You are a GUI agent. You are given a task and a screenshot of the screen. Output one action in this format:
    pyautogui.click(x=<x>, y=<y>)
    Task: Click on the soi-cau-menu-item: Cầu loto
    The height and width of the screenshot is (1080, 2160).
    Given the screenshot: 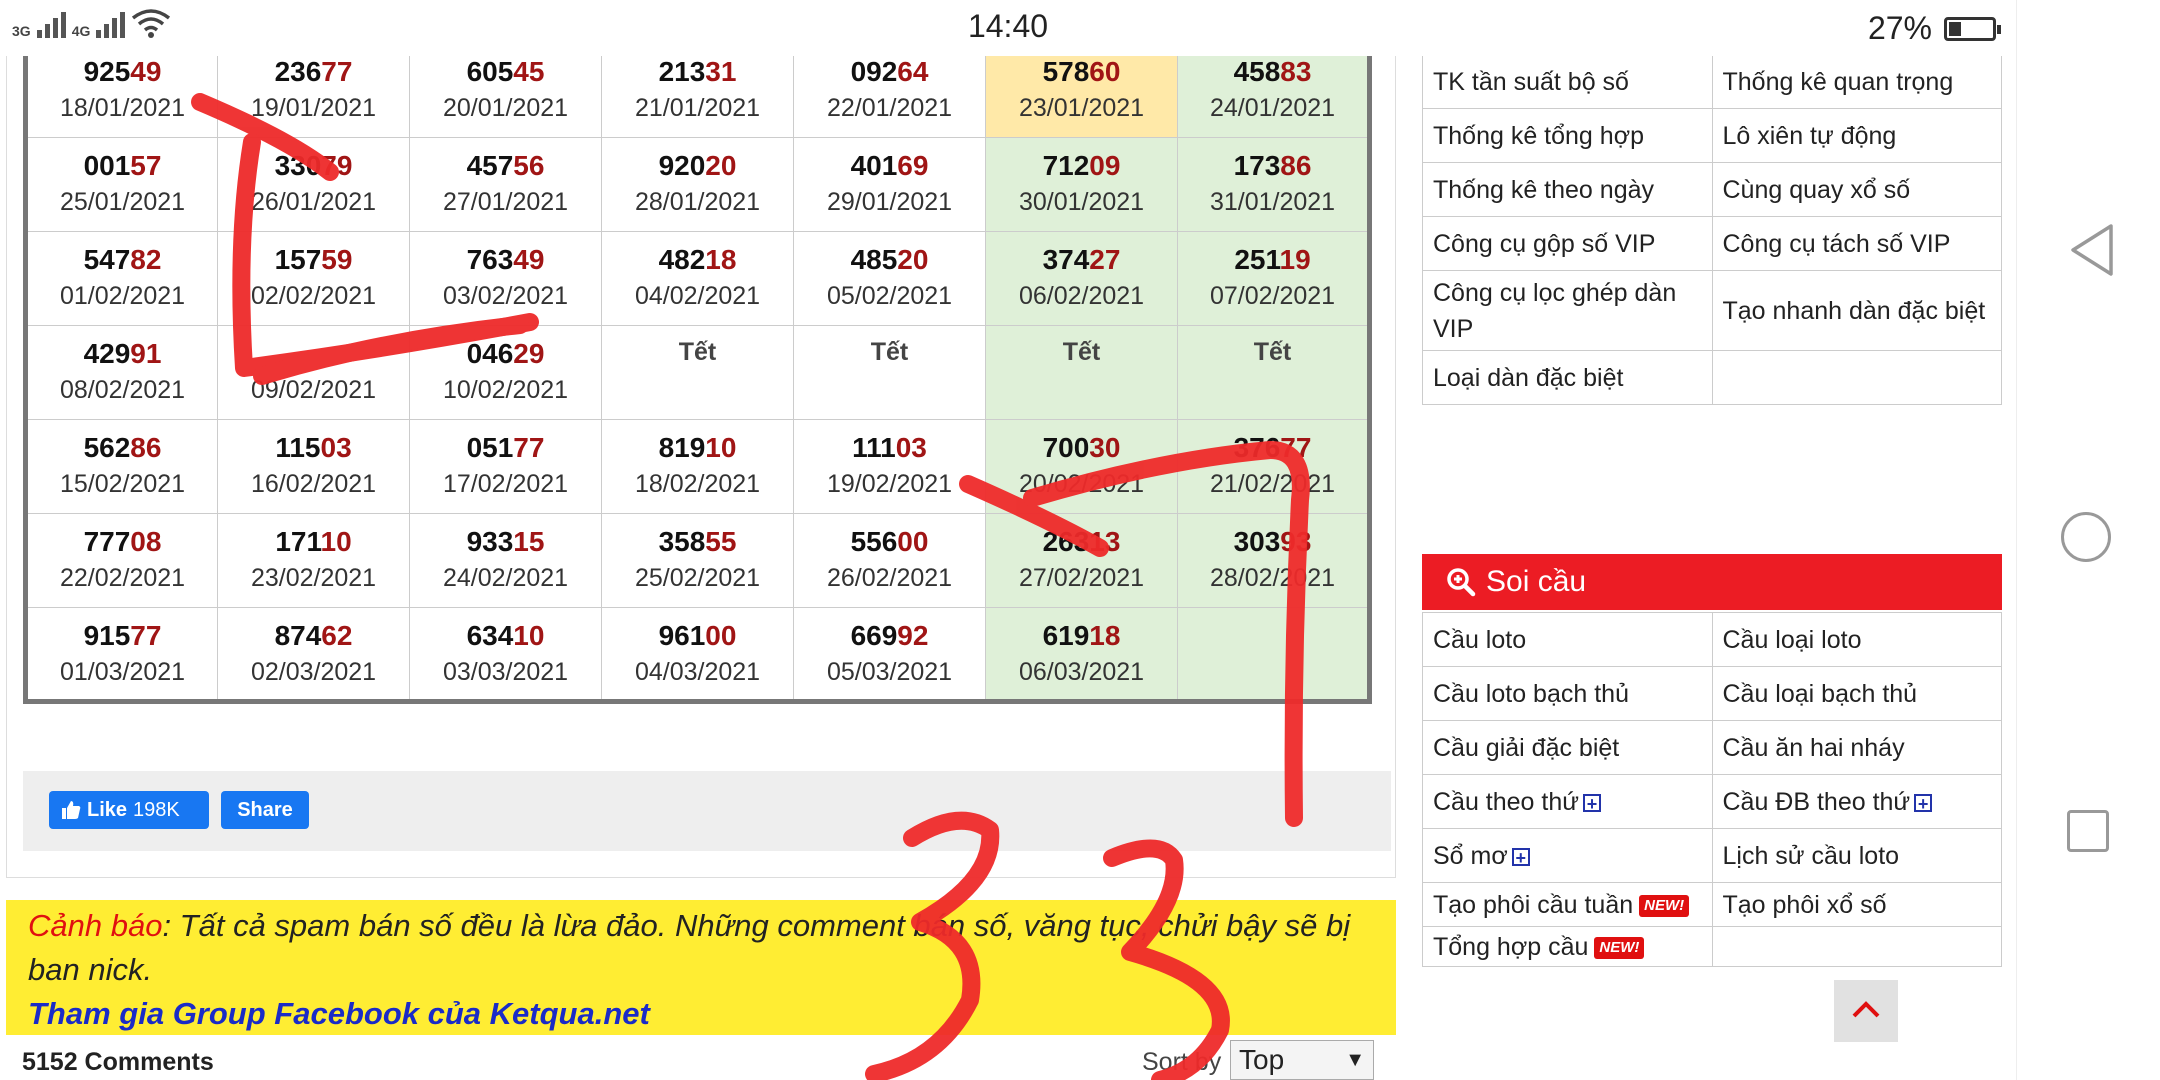 What is the action you would take?
    pyautogui.click(x=1567, y=639)
    